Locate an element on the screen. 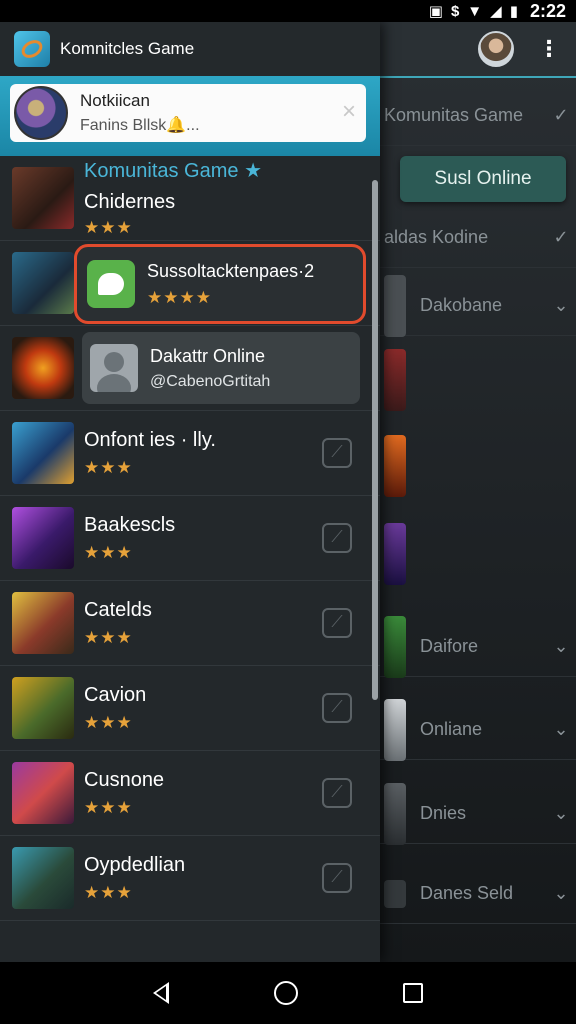 The image size is (576, 1024). bg-row-danes-seld: Danes Seld ⌄ is located at coordinates (478, 894).